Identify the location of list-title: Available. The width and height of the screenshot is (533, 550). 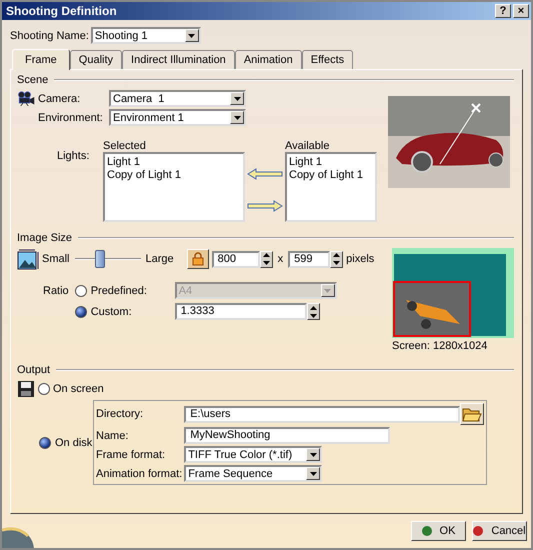
(307, 146).